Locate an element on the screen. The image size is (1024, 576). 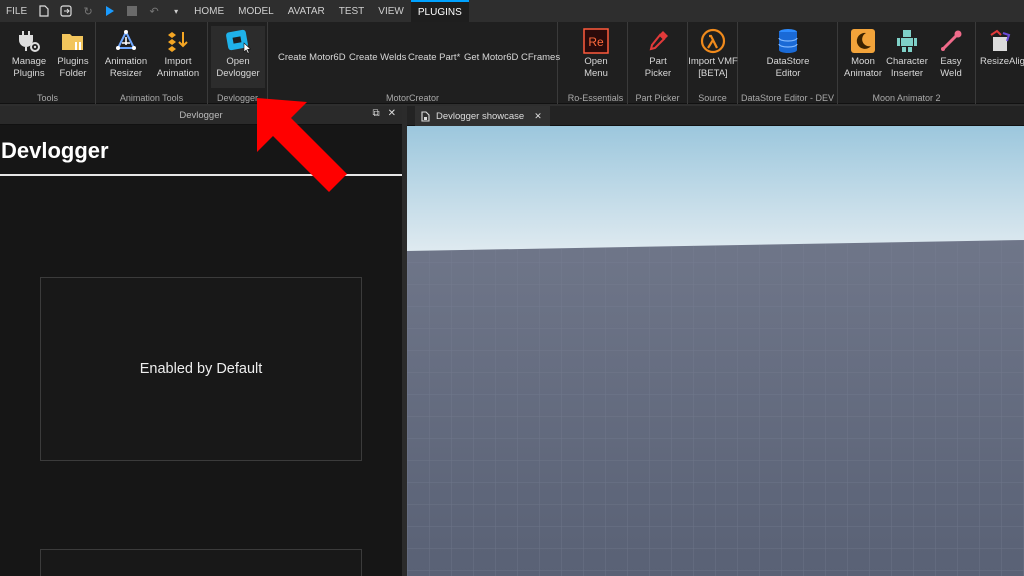
redo-icon: ↻ is located at coordinates (88, 11).